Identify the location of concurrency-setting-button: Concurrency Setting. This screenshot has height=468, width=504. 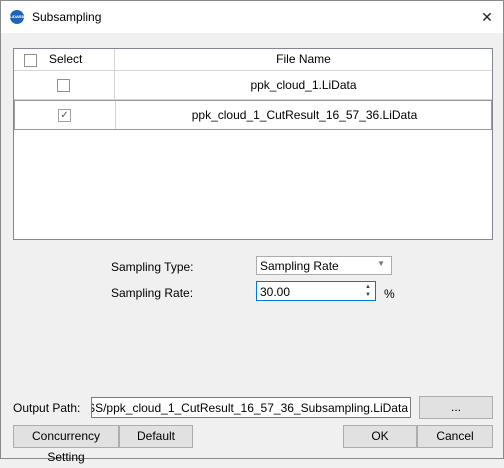
(66, 444).